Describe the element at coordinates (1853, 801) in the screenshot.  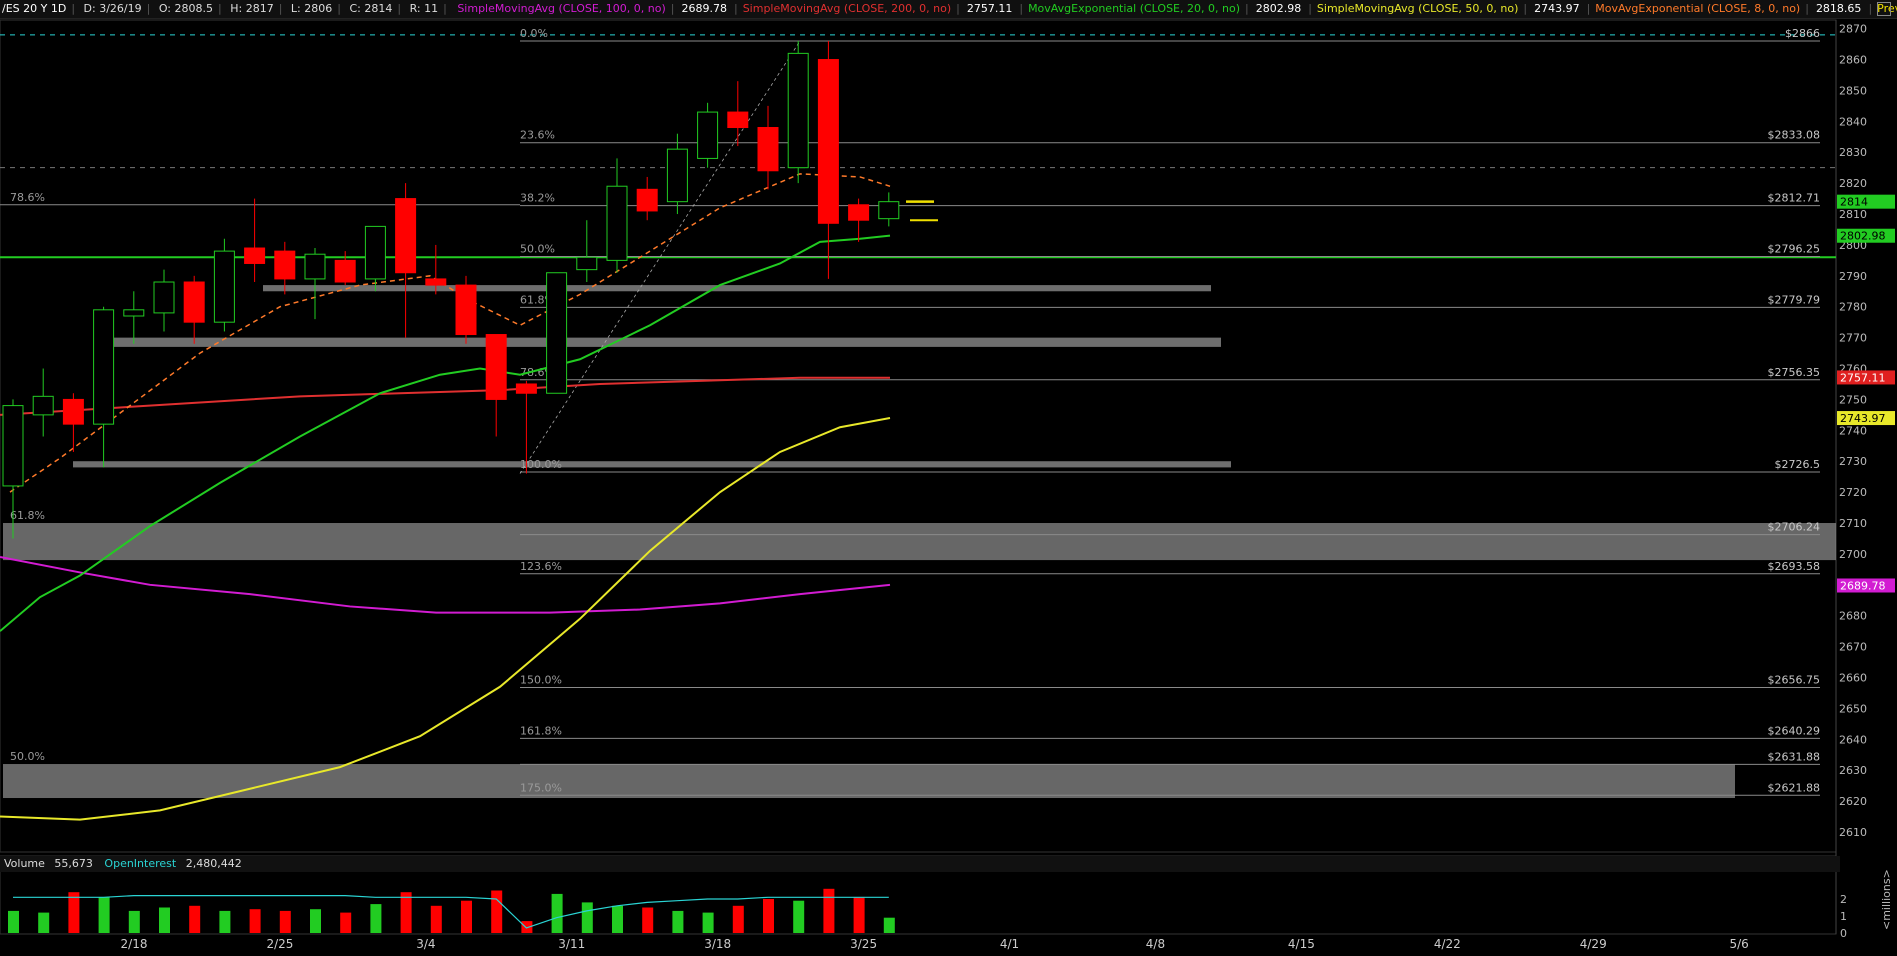
I see `y-tick-label: 2620` at that location.